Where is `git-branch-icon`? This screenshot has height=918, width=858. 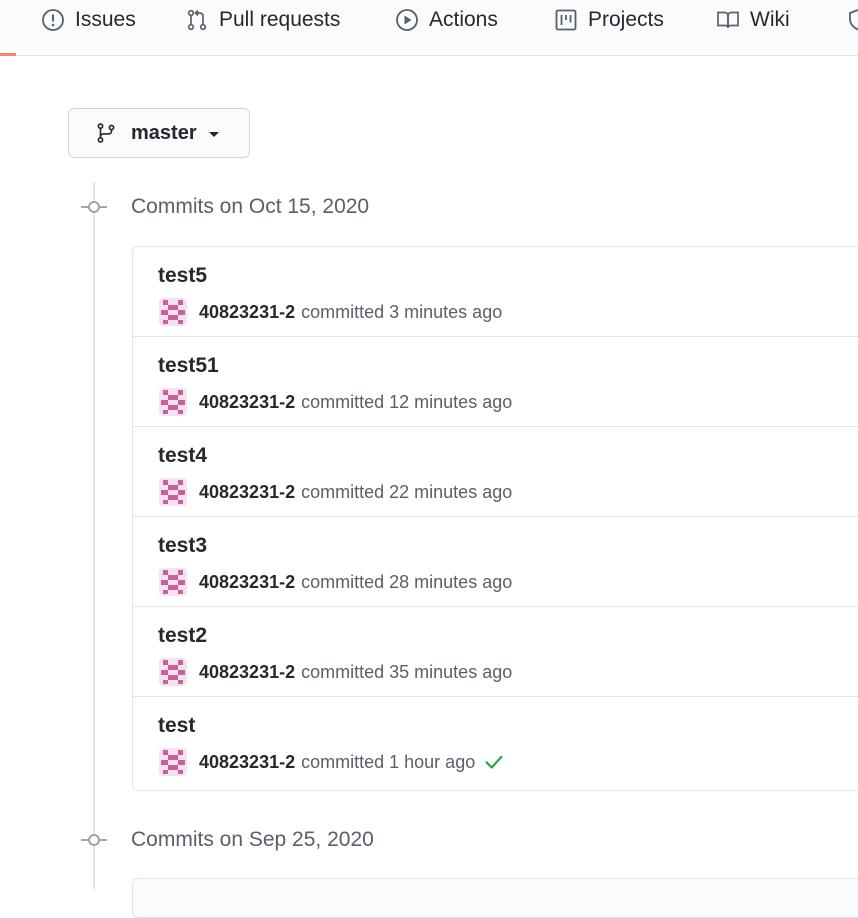
git-branch-icon is located at coordinates (106, 133).